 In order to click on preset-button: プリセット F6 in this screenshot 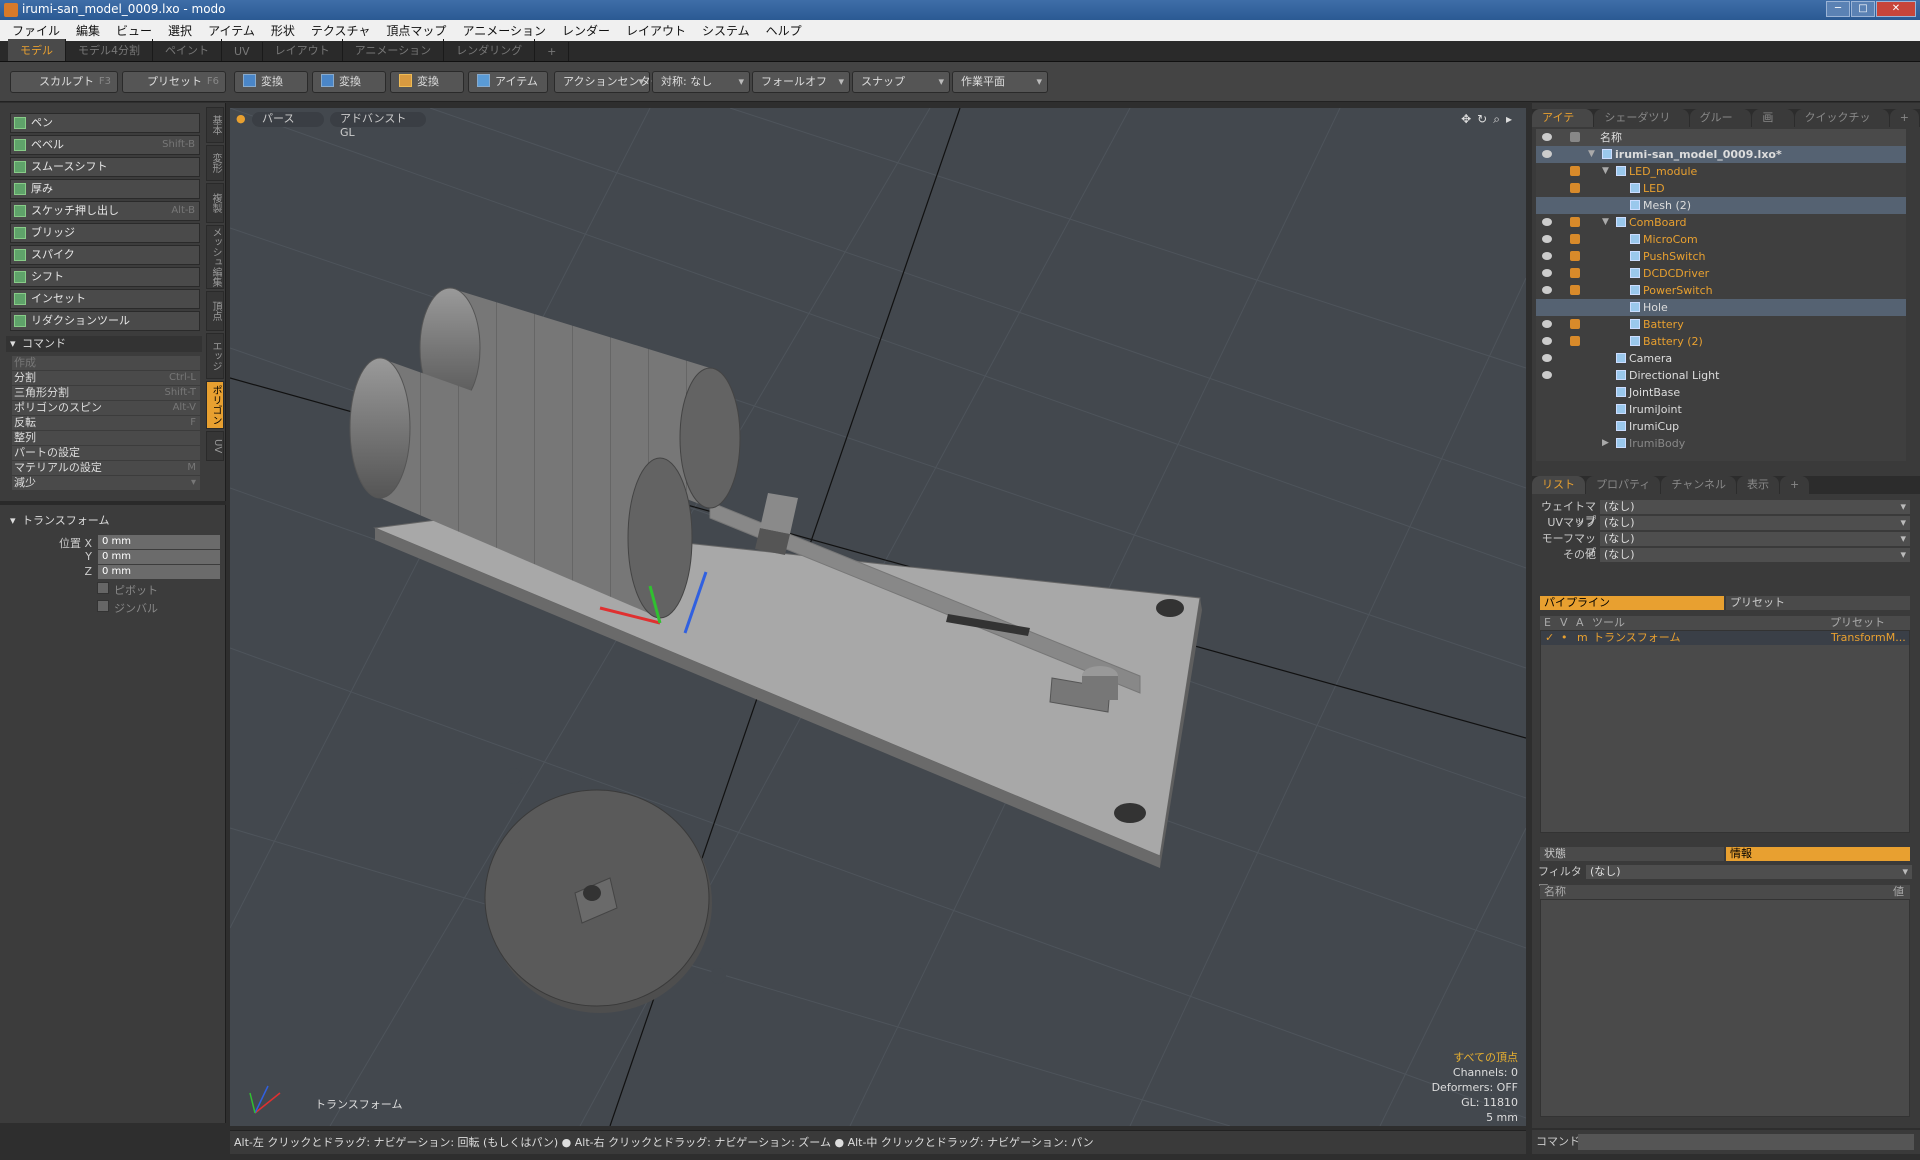, I will do `click(174, 82)`.